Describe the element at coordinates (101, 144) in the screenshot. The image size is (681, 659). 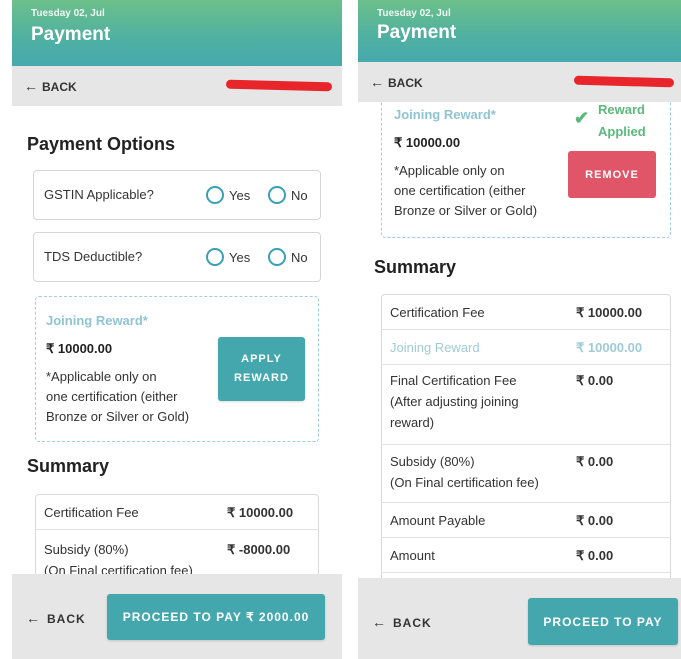
I see `payment-options-heading: Payment Options` at that location.